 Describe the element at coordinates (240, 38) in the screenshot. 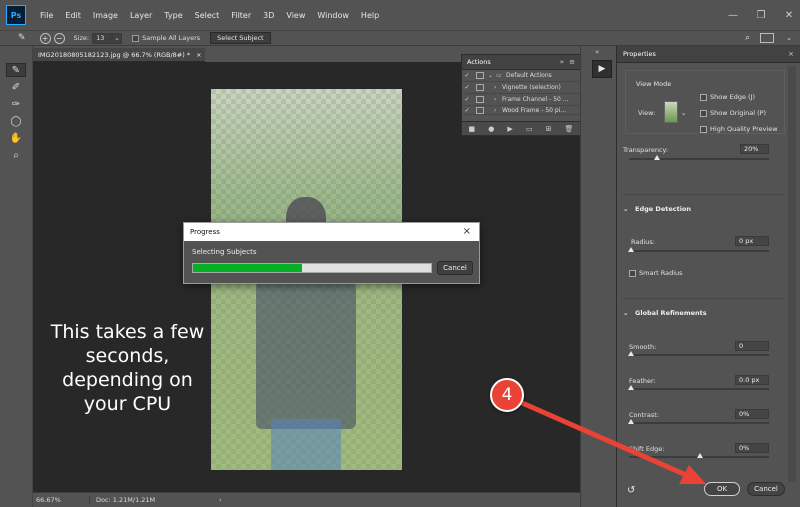

I see `select-subject-button: Select Subject` at that location.